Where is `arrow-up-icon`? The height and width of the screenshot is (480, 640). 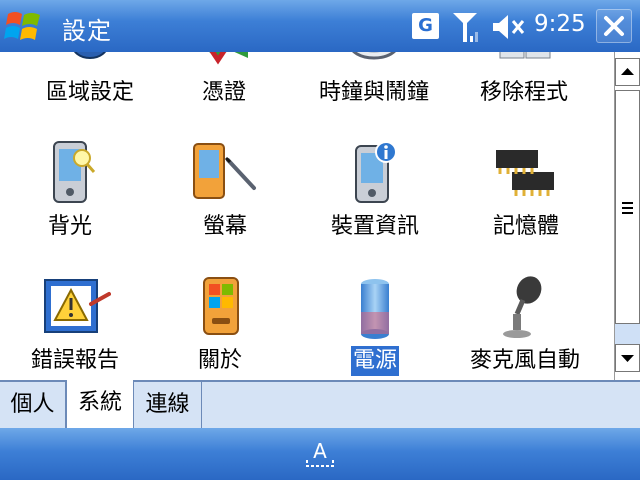
arrow-up-icon is located at coordinates (627, 71).